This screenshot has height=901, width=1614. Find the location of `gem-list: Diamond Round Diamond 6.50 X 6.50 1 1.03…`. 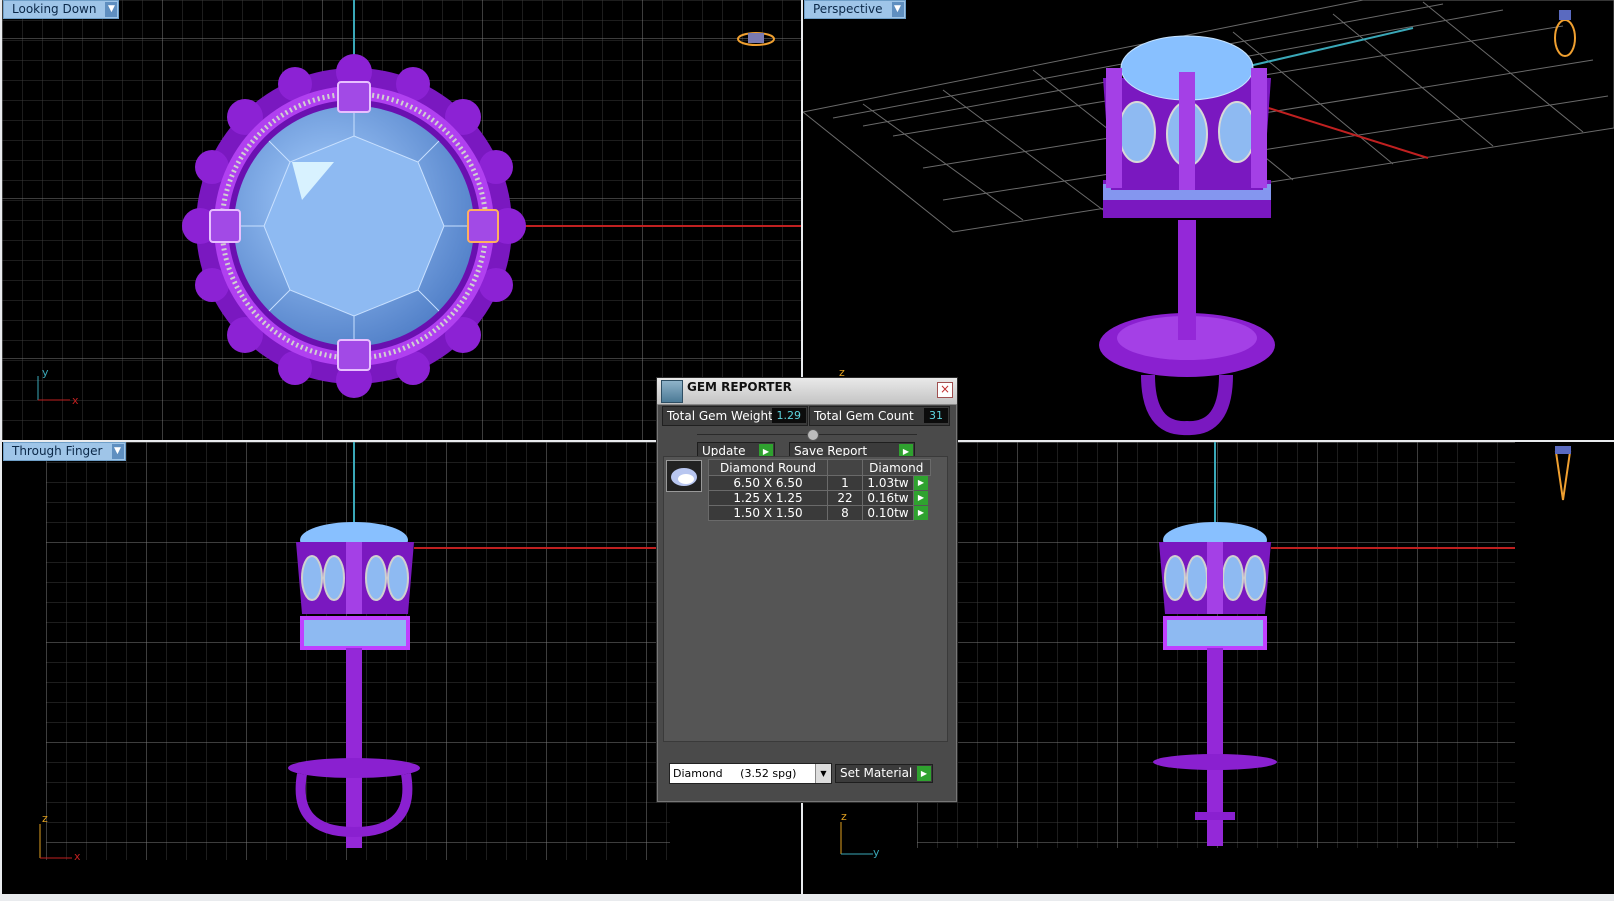

gem-list: Diamond Round Diamond 6.50 X 6.50 1 1.03… is located at coordinates (805, 599).